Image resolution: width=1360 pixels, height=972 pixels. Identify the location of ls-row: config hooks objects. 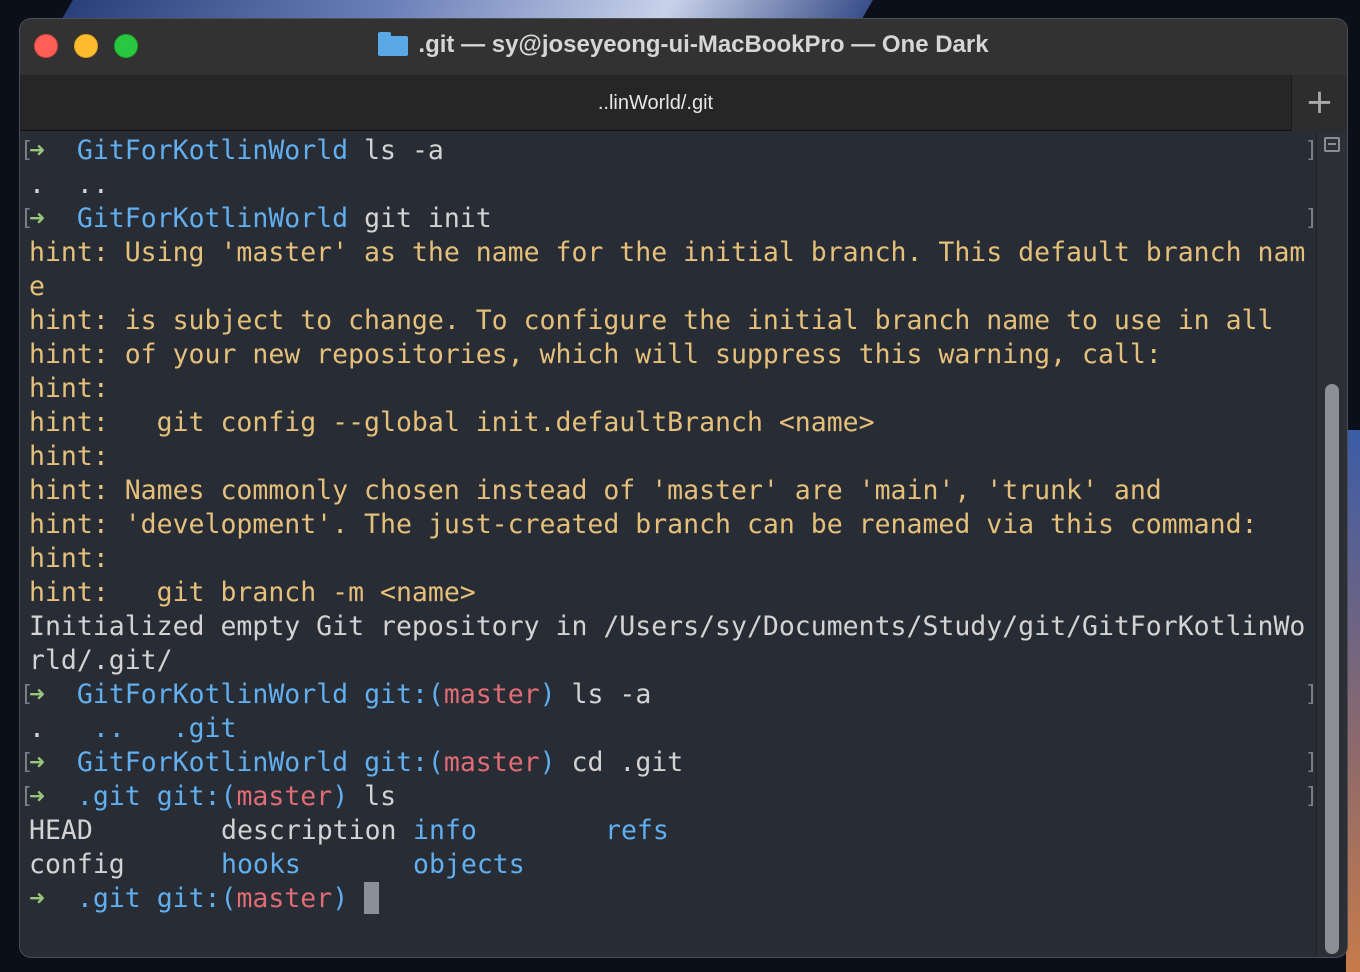
(669, 865).